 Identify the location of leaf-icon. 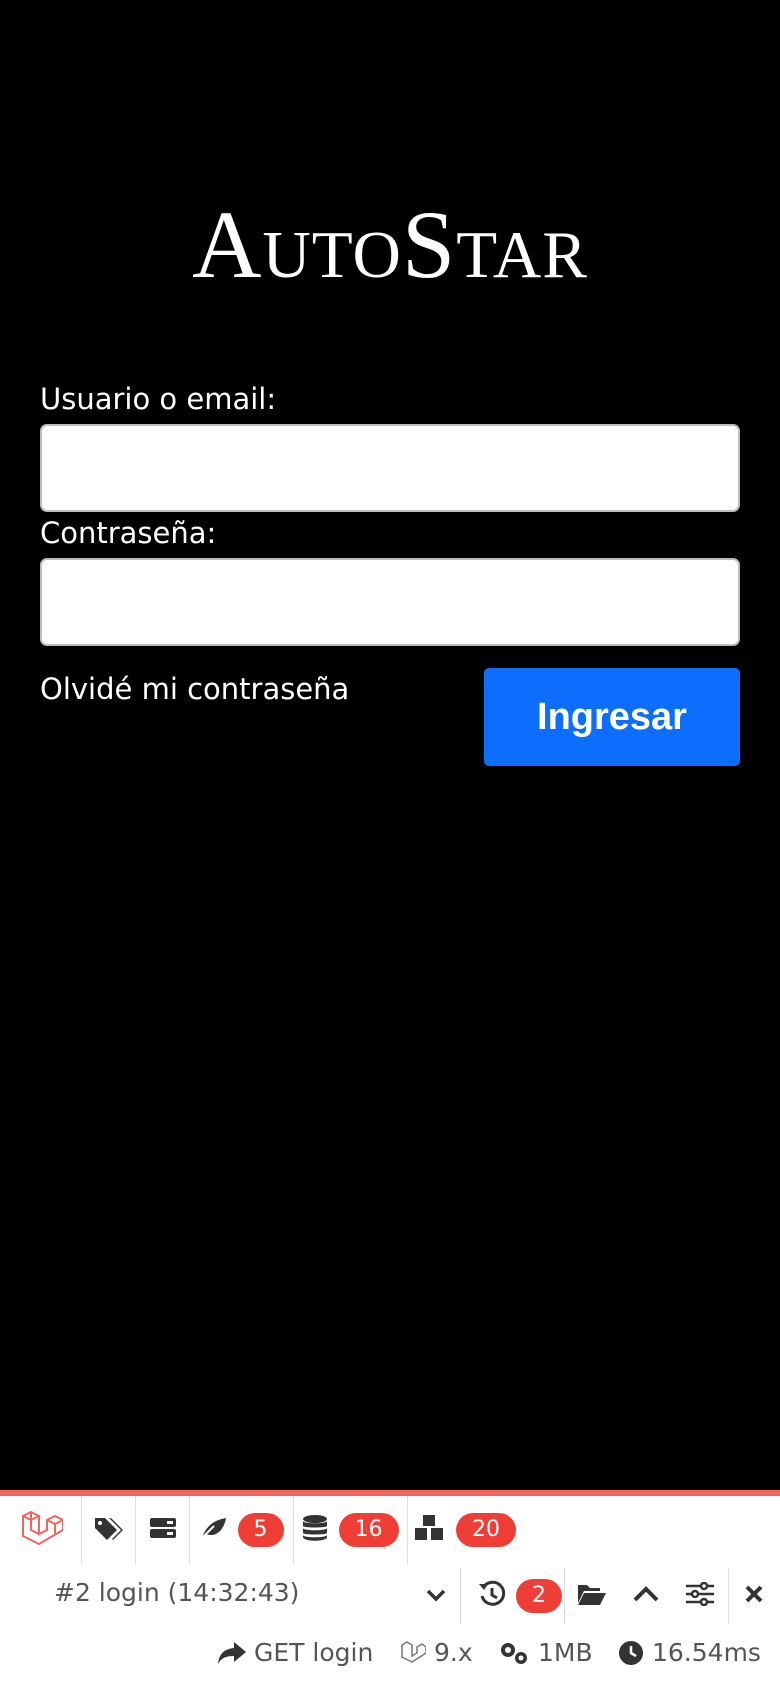
(212, 1530).